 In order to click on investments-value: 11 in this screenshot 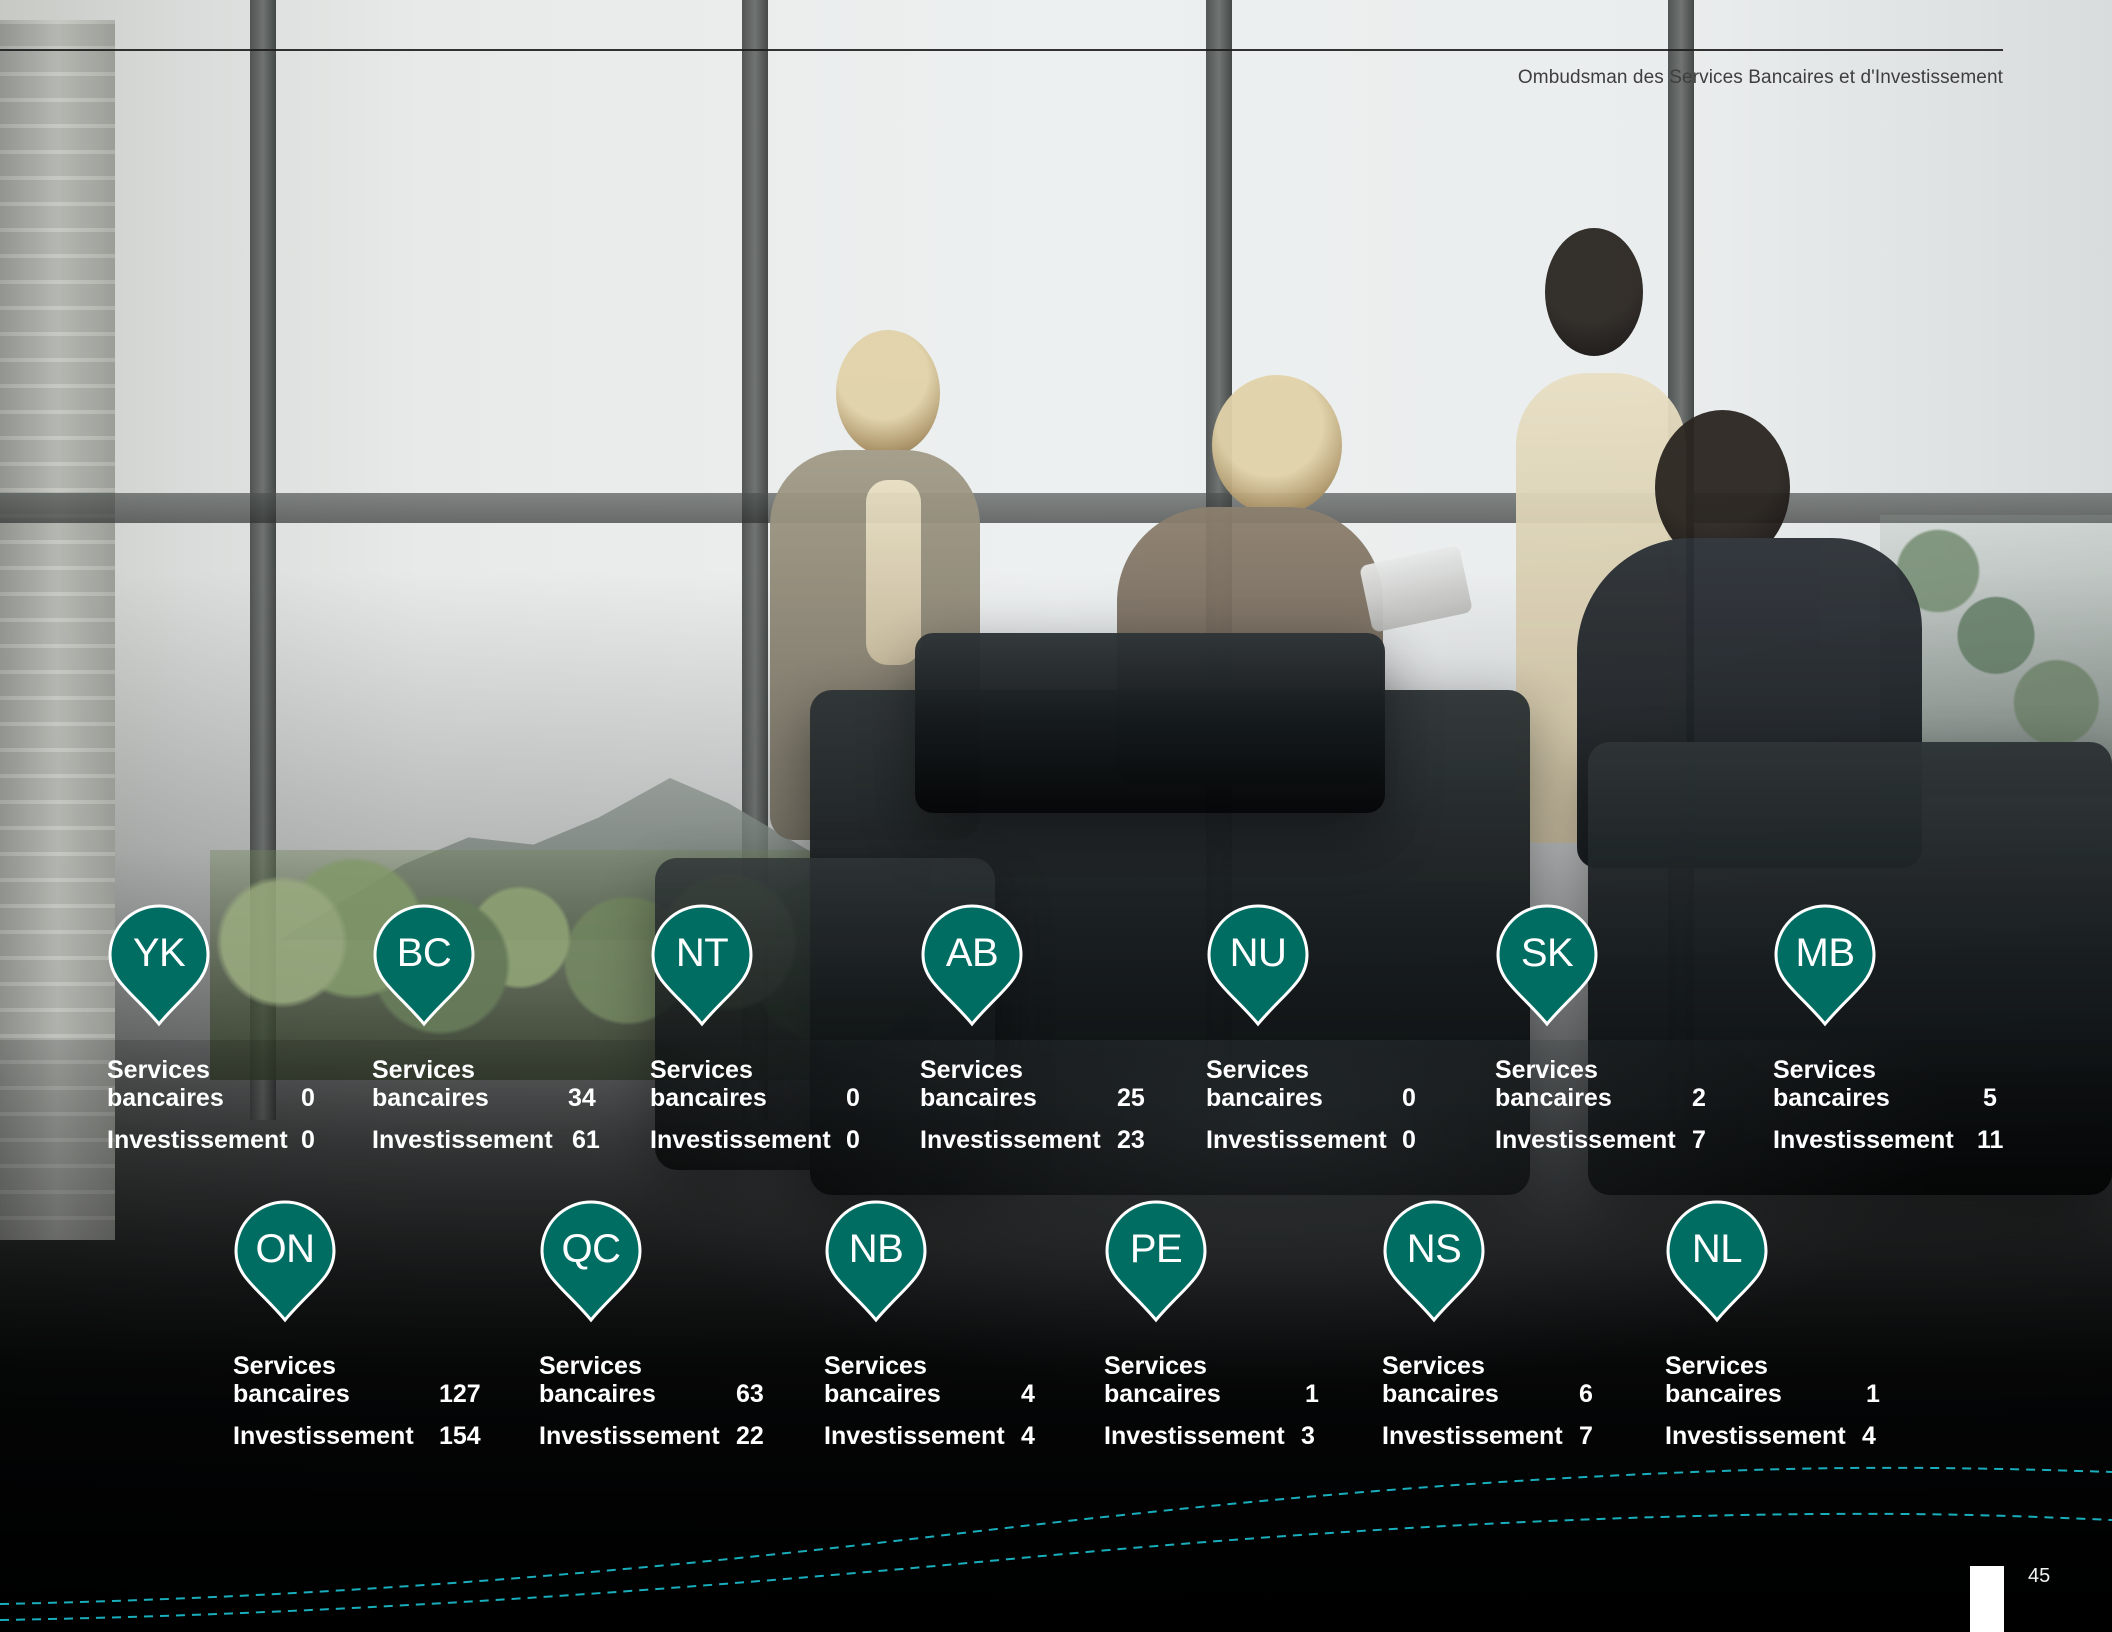, I will do `click(1990, 1140)`.